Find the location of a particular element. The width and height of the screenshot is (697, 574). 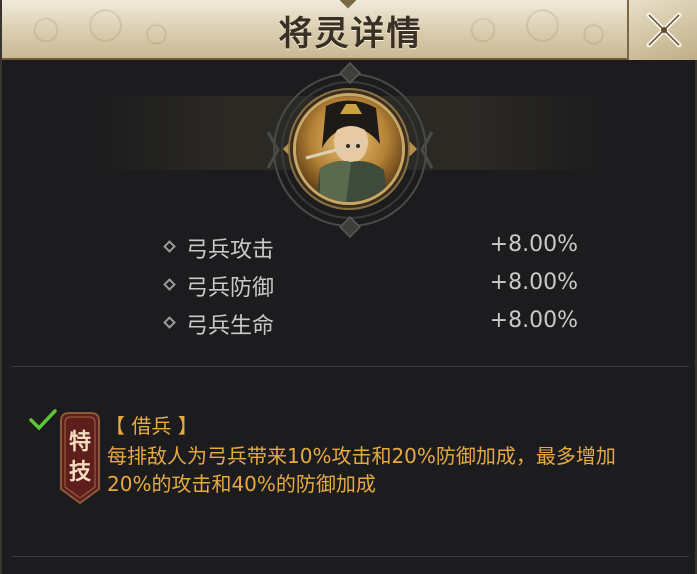

panel-title: 将灵详情 is located at coordinates (350, 34).